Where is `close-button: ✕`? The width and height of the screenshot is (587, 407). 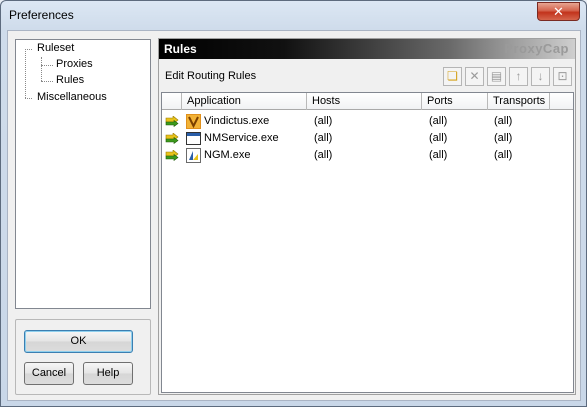
close-button: ✕ is located at coordinates (558, 11).